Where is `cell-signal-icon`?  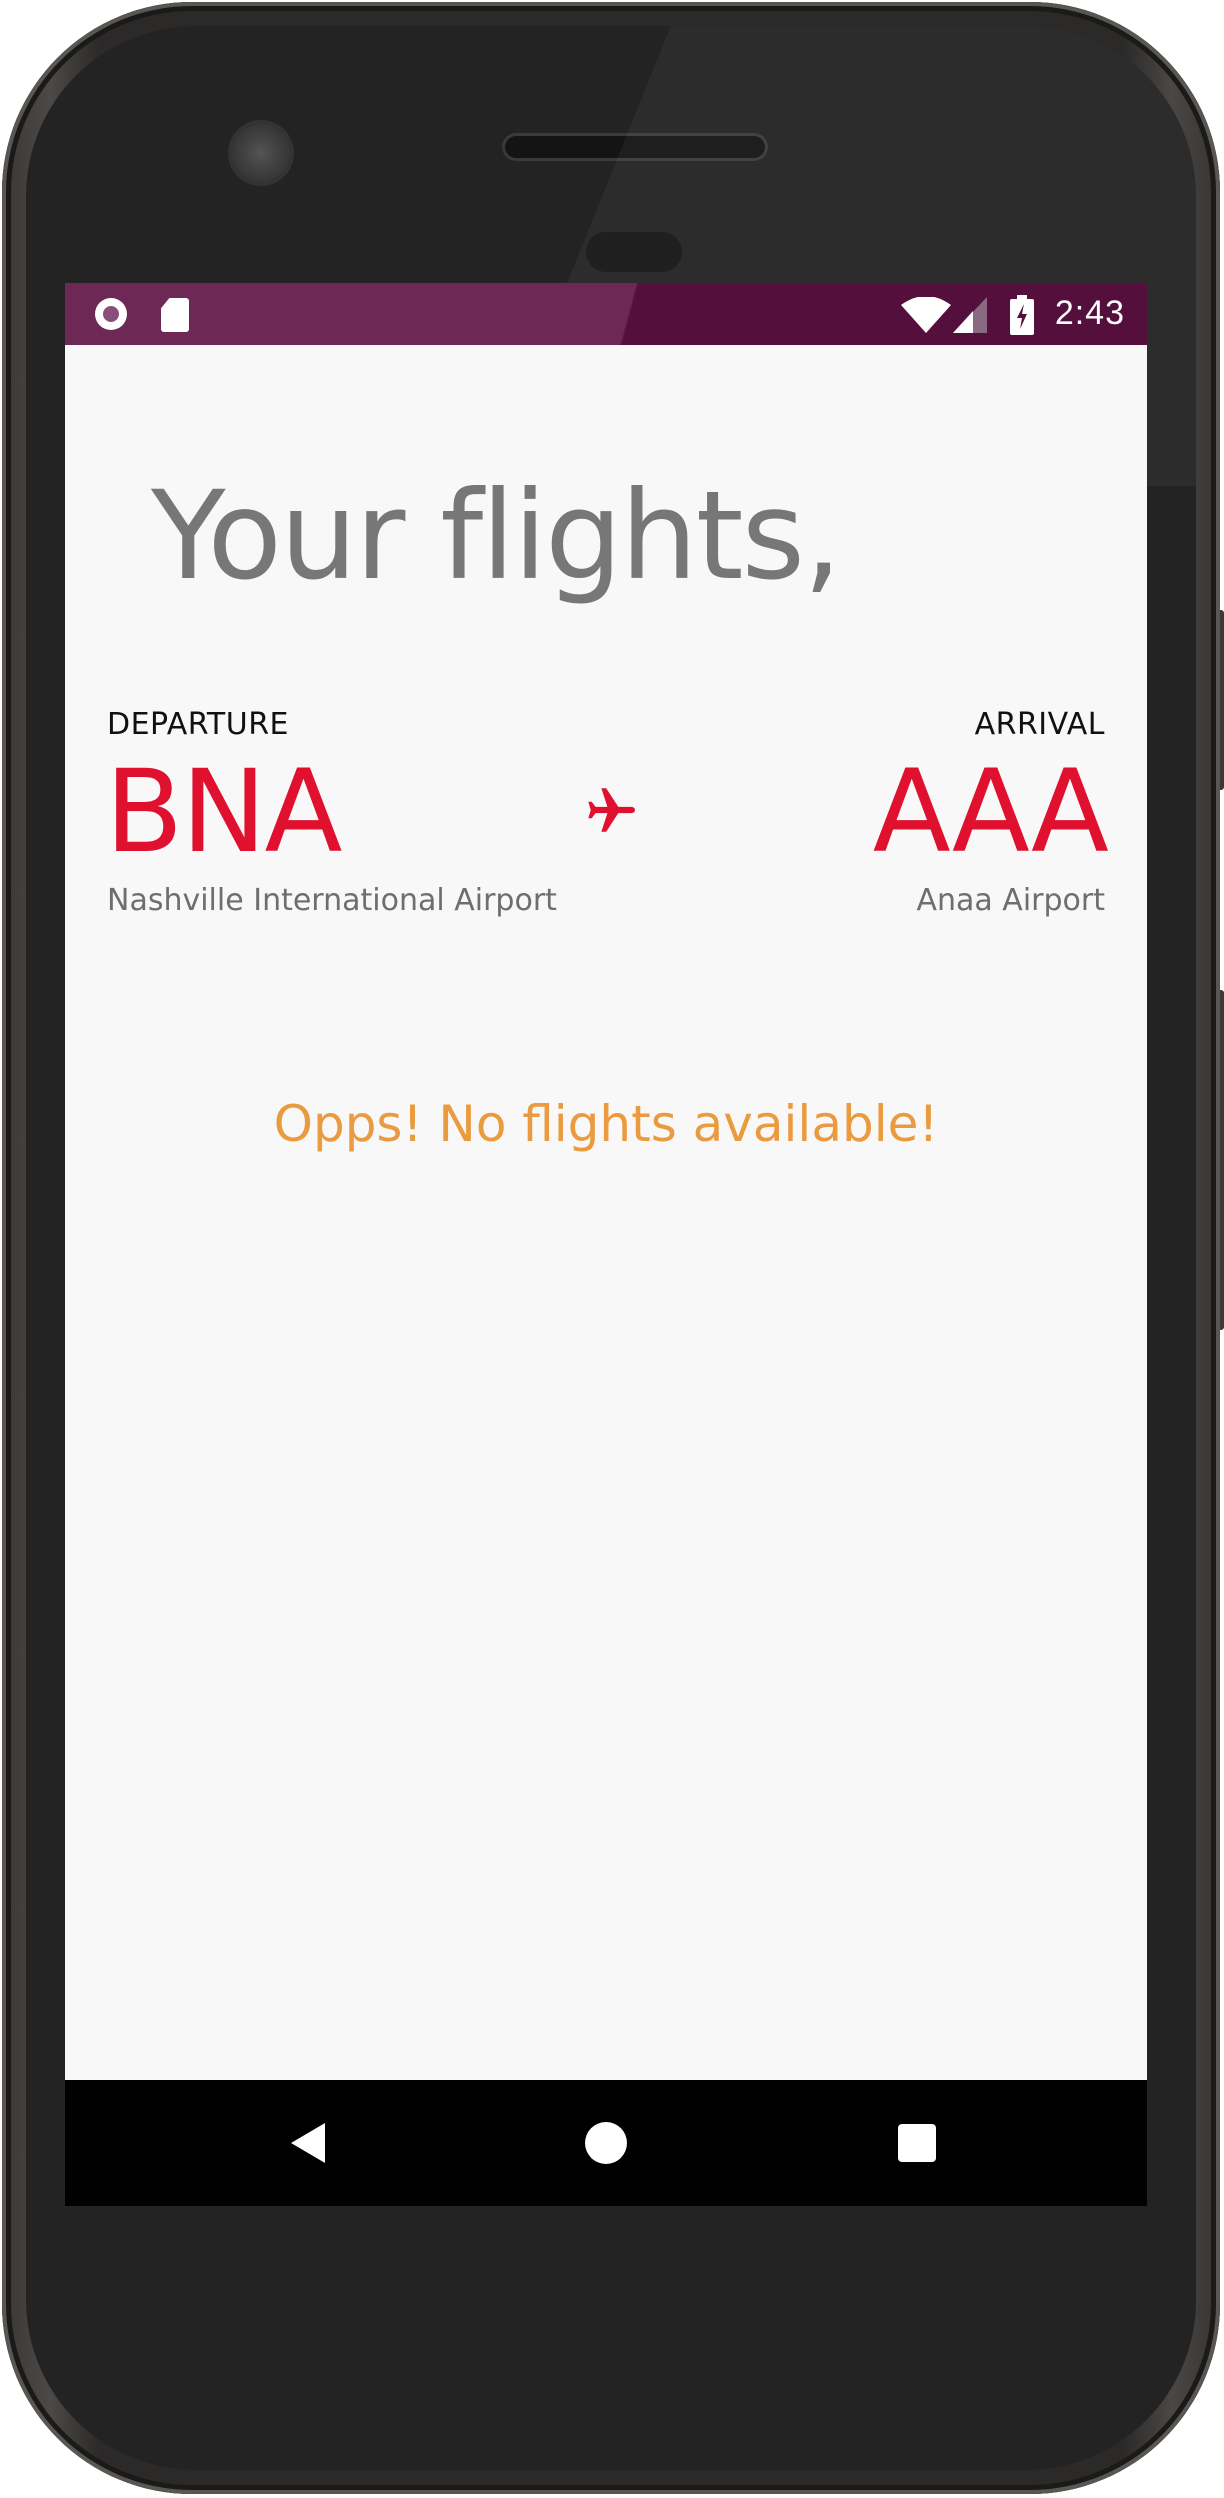 cell-signal-icon is located at coordinates (970, 315).